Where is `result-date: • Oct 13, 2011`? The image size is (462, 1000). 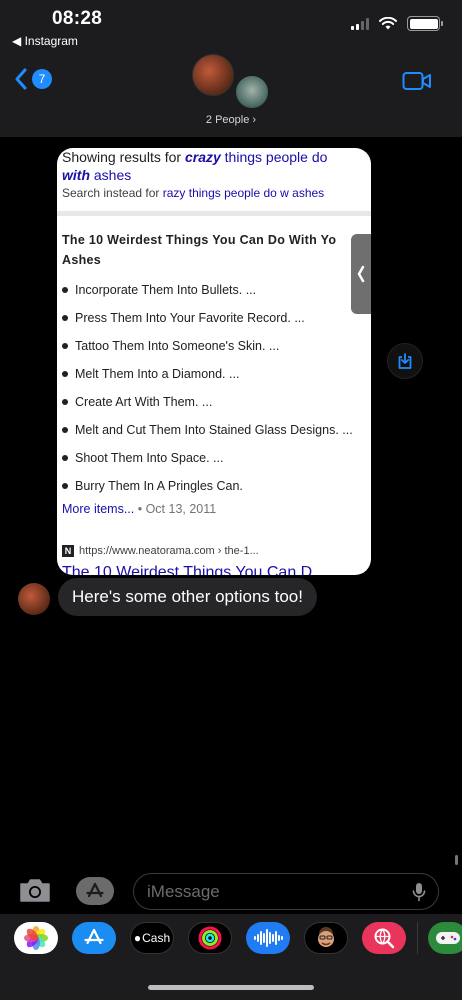
result-date: • Oct 13, 2011 is located at coordinates (175, 509).